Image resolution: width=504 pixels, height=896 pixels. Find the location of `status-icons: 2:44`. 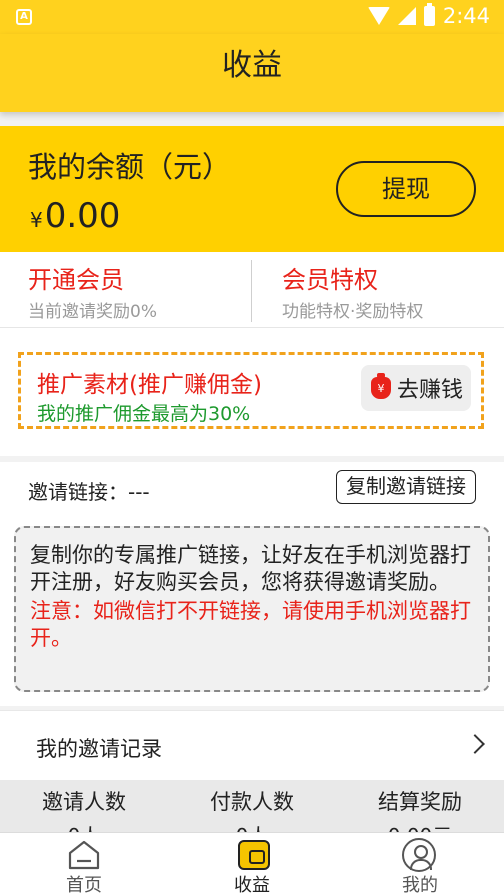

status-icons: 2:44 is located at coordinates (428, 15).